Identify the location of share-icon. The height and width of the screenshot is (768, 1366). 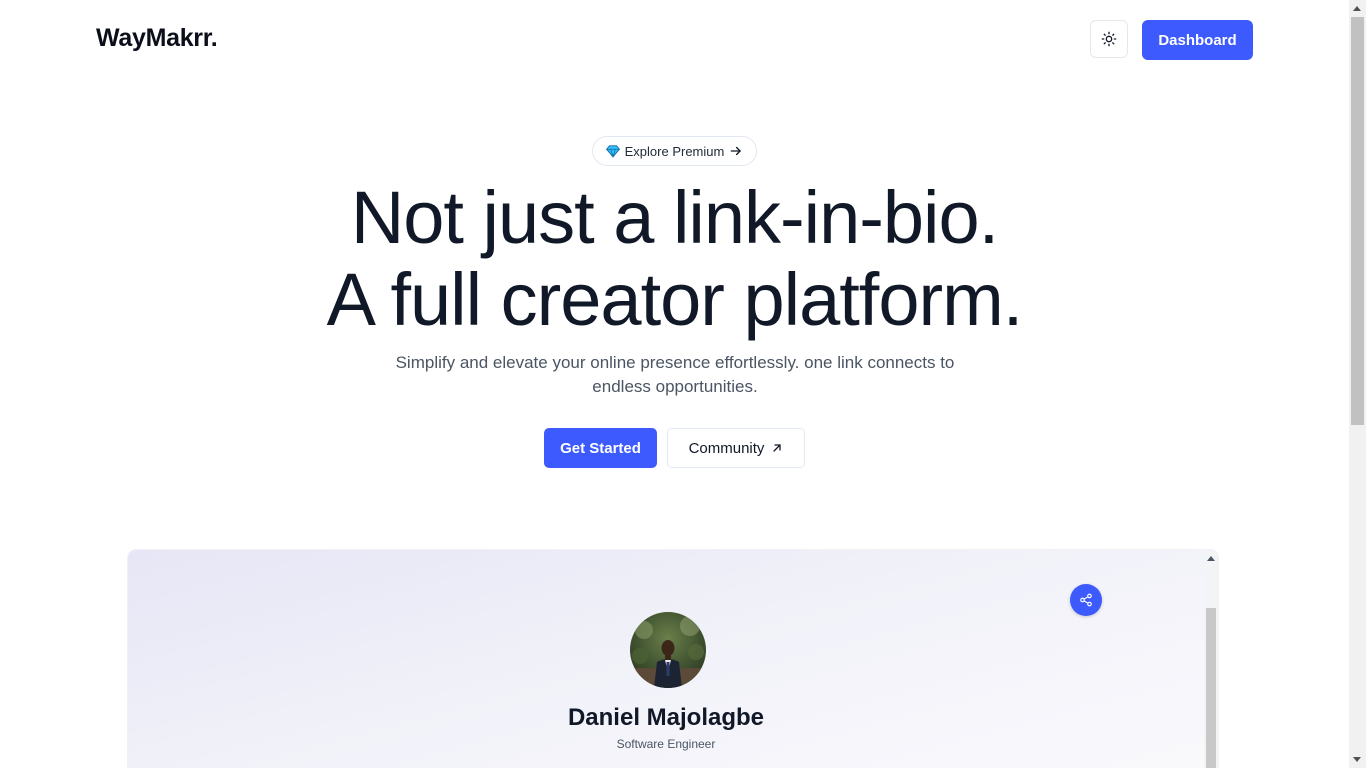
(1086, 600).